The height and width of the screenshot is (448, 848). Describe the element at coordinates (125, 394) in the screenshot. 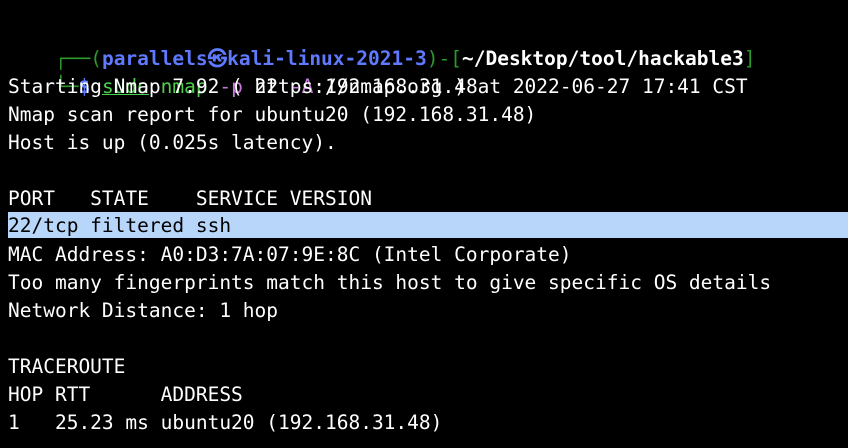

I see `output-trace-header: HOP RTT ADDRESS` at that location.